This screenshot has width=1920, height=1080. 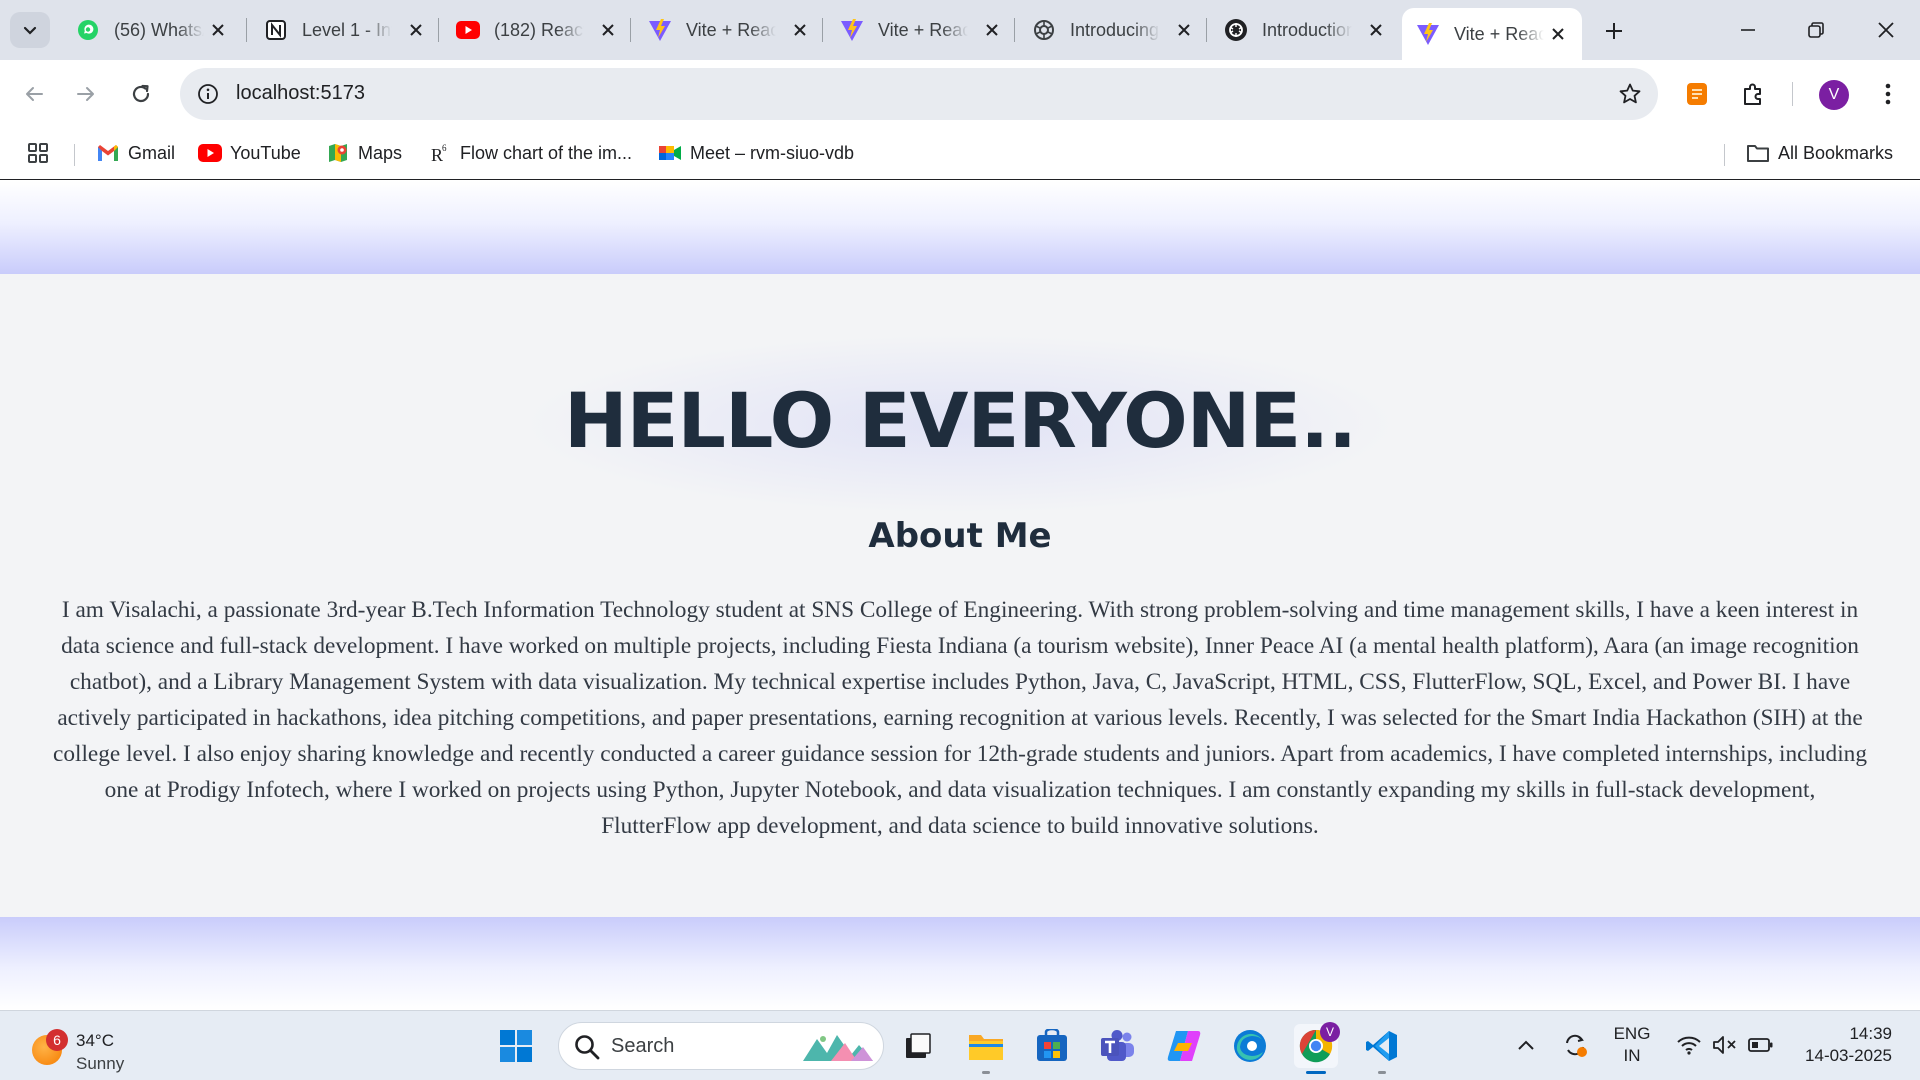 What do you see at coordinates (1848, 1055) in the screenshot?
I see `clock-date: 14-03-2025` at bounding box center [1848, 1055].